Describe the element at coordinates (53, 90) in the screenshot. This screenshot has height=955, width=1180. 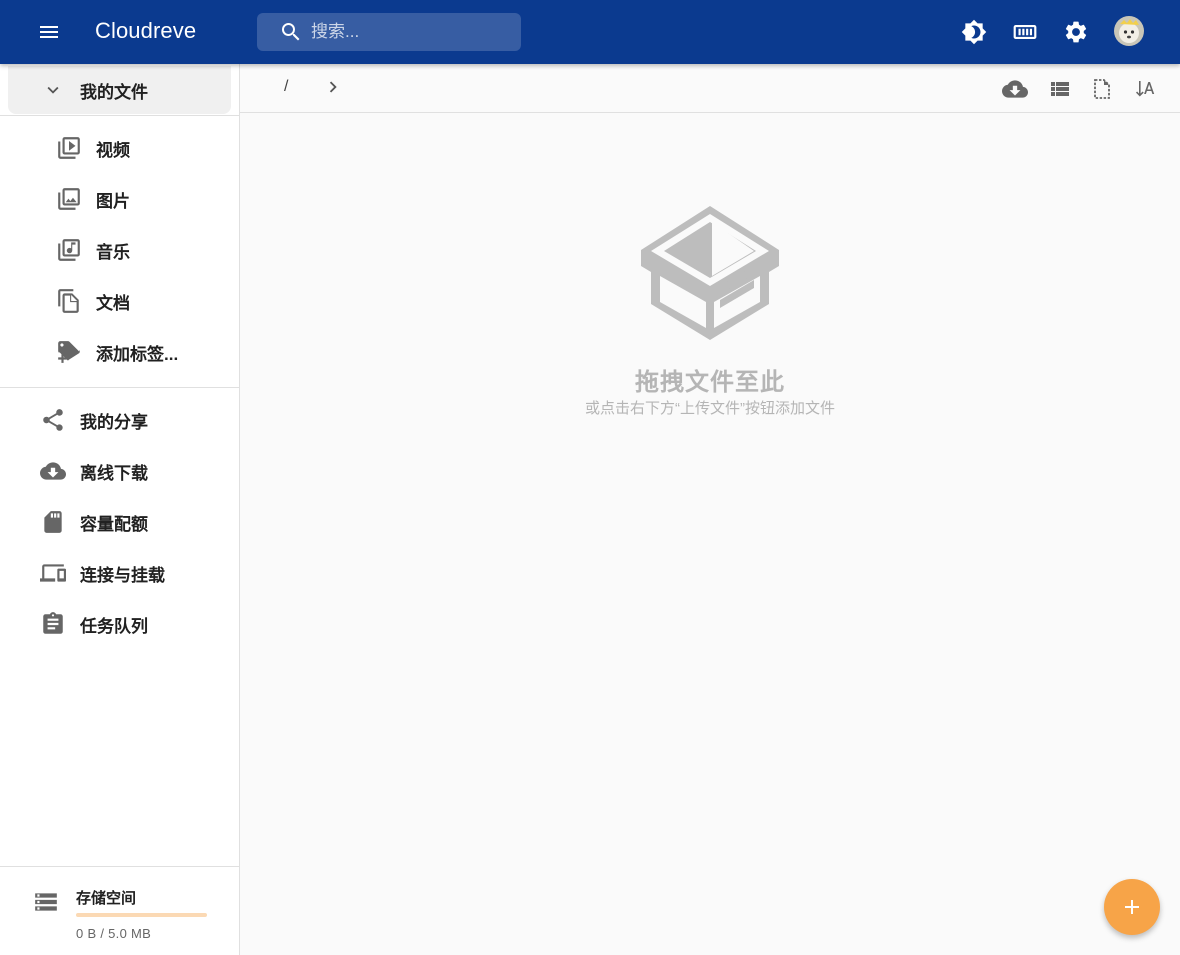
I see `chevron-down-icon` at that location.